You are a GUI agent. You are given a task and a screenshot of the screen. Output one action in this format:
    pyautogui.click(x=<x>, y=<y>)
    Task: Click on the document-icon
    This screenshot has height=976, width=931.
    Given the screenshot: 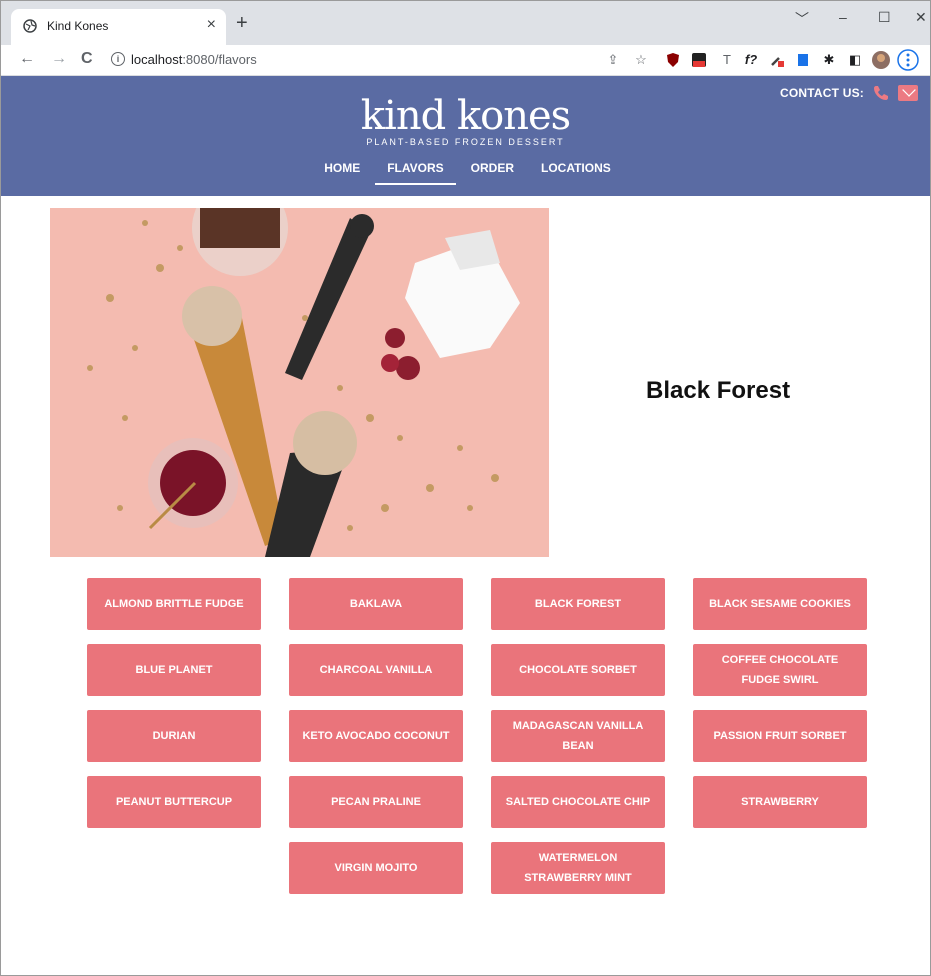 What is the action you would take?
    pyautogui.click(x=803, y=60)
    